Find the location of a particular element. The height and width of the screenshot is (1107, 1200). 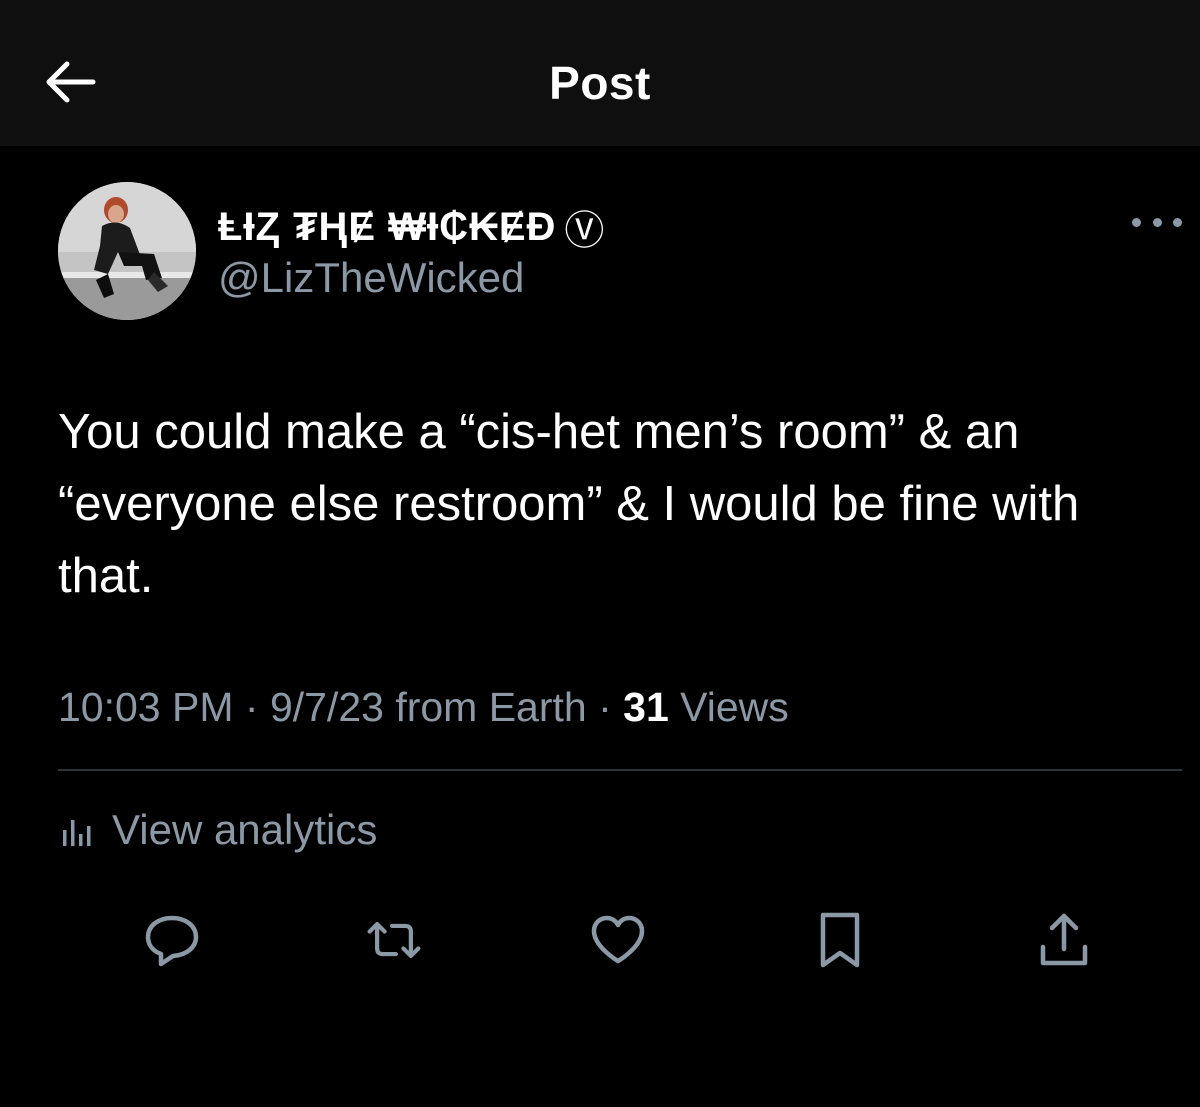

top-header: Post is located at coordinates (600, 73).